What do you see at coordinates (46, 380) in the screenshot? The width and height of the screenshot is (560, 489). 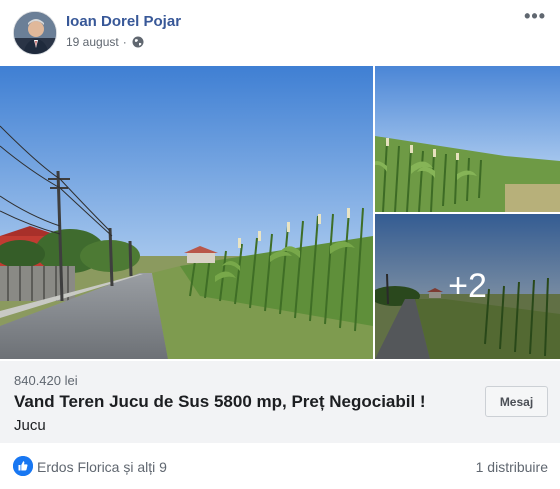 I see `listing-price: 840.420 lei` at bounding box center [46, 380].